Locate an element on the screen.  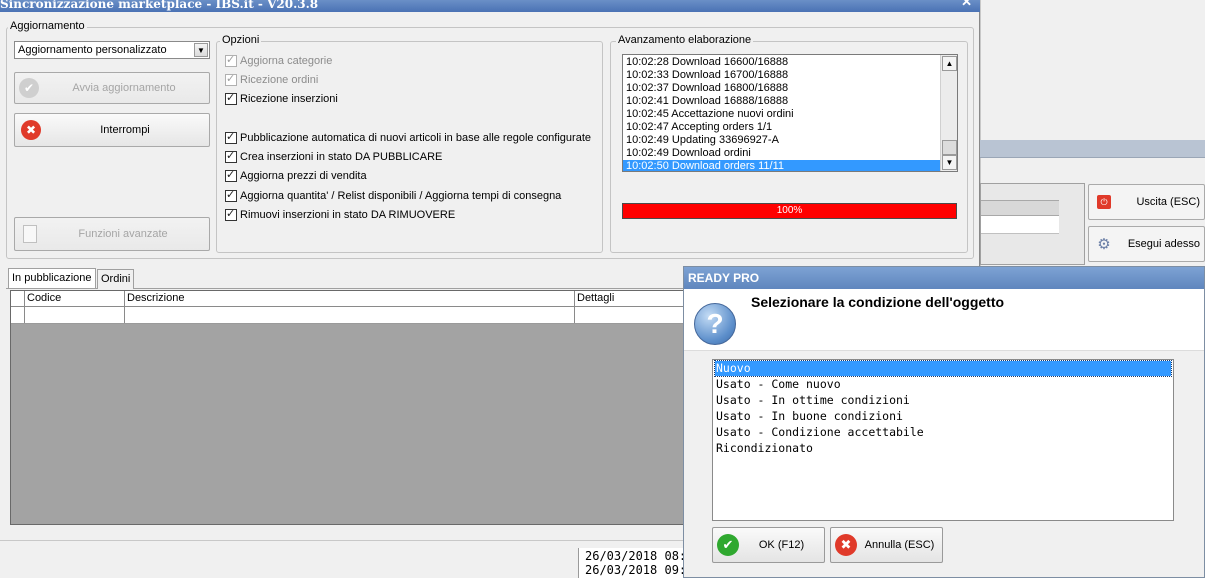
log-line: 10:02:33 Download 16700/16888 is located at coordinates (707, 75).